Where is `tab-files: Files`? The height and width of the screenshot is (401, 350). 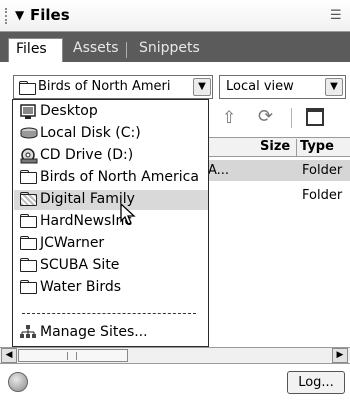 tab-files: Files is located at coordinates (35, 50).